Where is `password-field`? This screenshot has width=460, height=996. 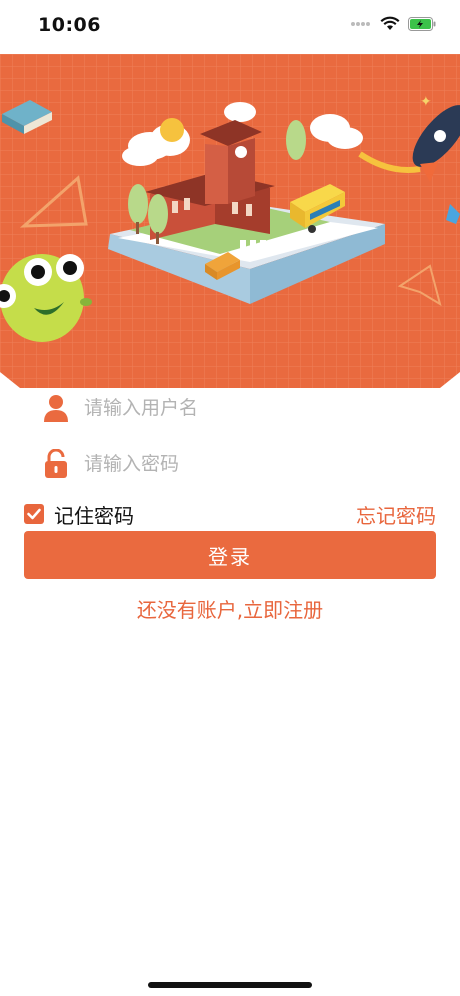
password-field is located at coordinates (230, 464).